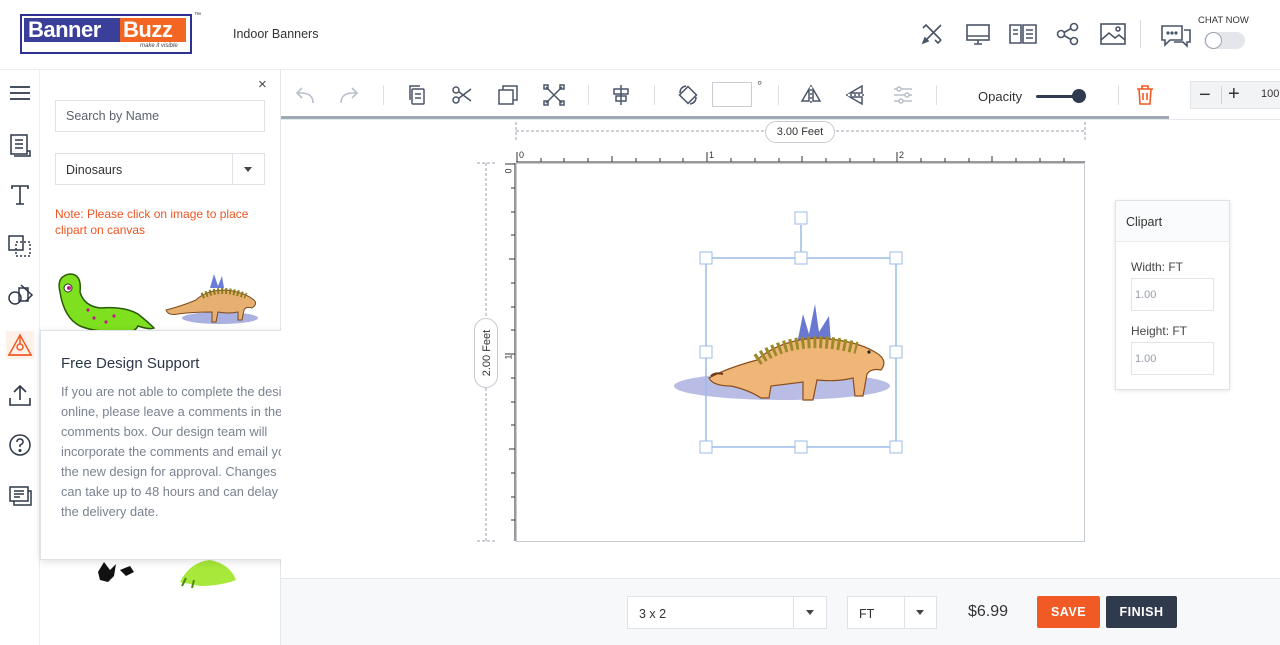 This screenshot has width=1280, height=645. Describe the element at coordinates (349, 95) in the screenshot. I see `redo-icon` at that location.